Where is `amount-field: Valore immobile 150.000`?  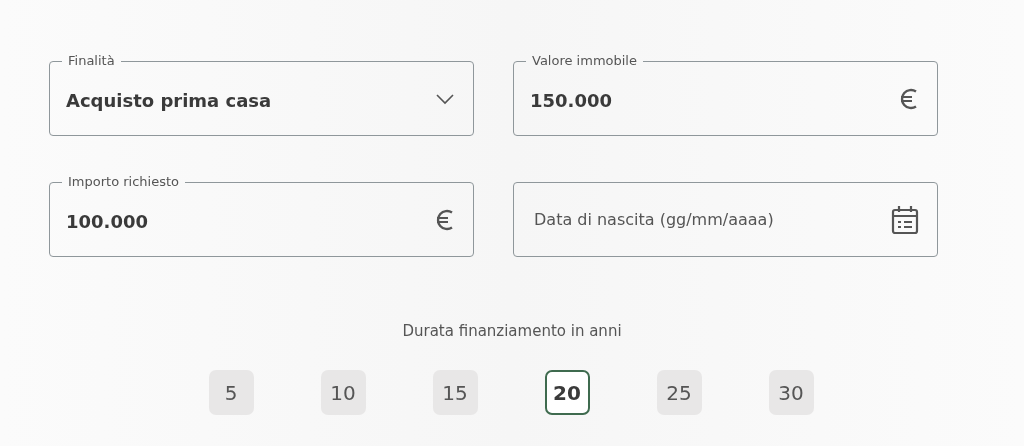 amount-field: Valore immobile 150.000 is located at coordinates (725, 94).